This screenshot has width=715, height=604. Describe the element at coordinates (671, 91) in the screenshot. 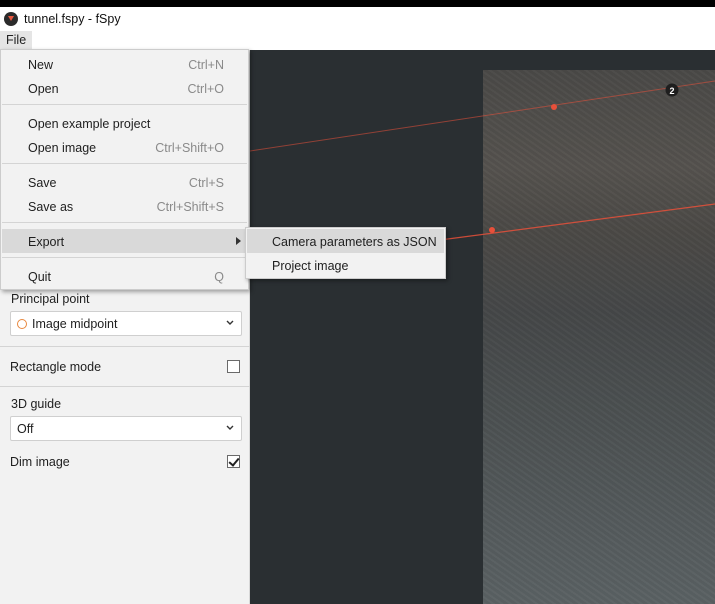

I see `control-point-number: 2` at that location.